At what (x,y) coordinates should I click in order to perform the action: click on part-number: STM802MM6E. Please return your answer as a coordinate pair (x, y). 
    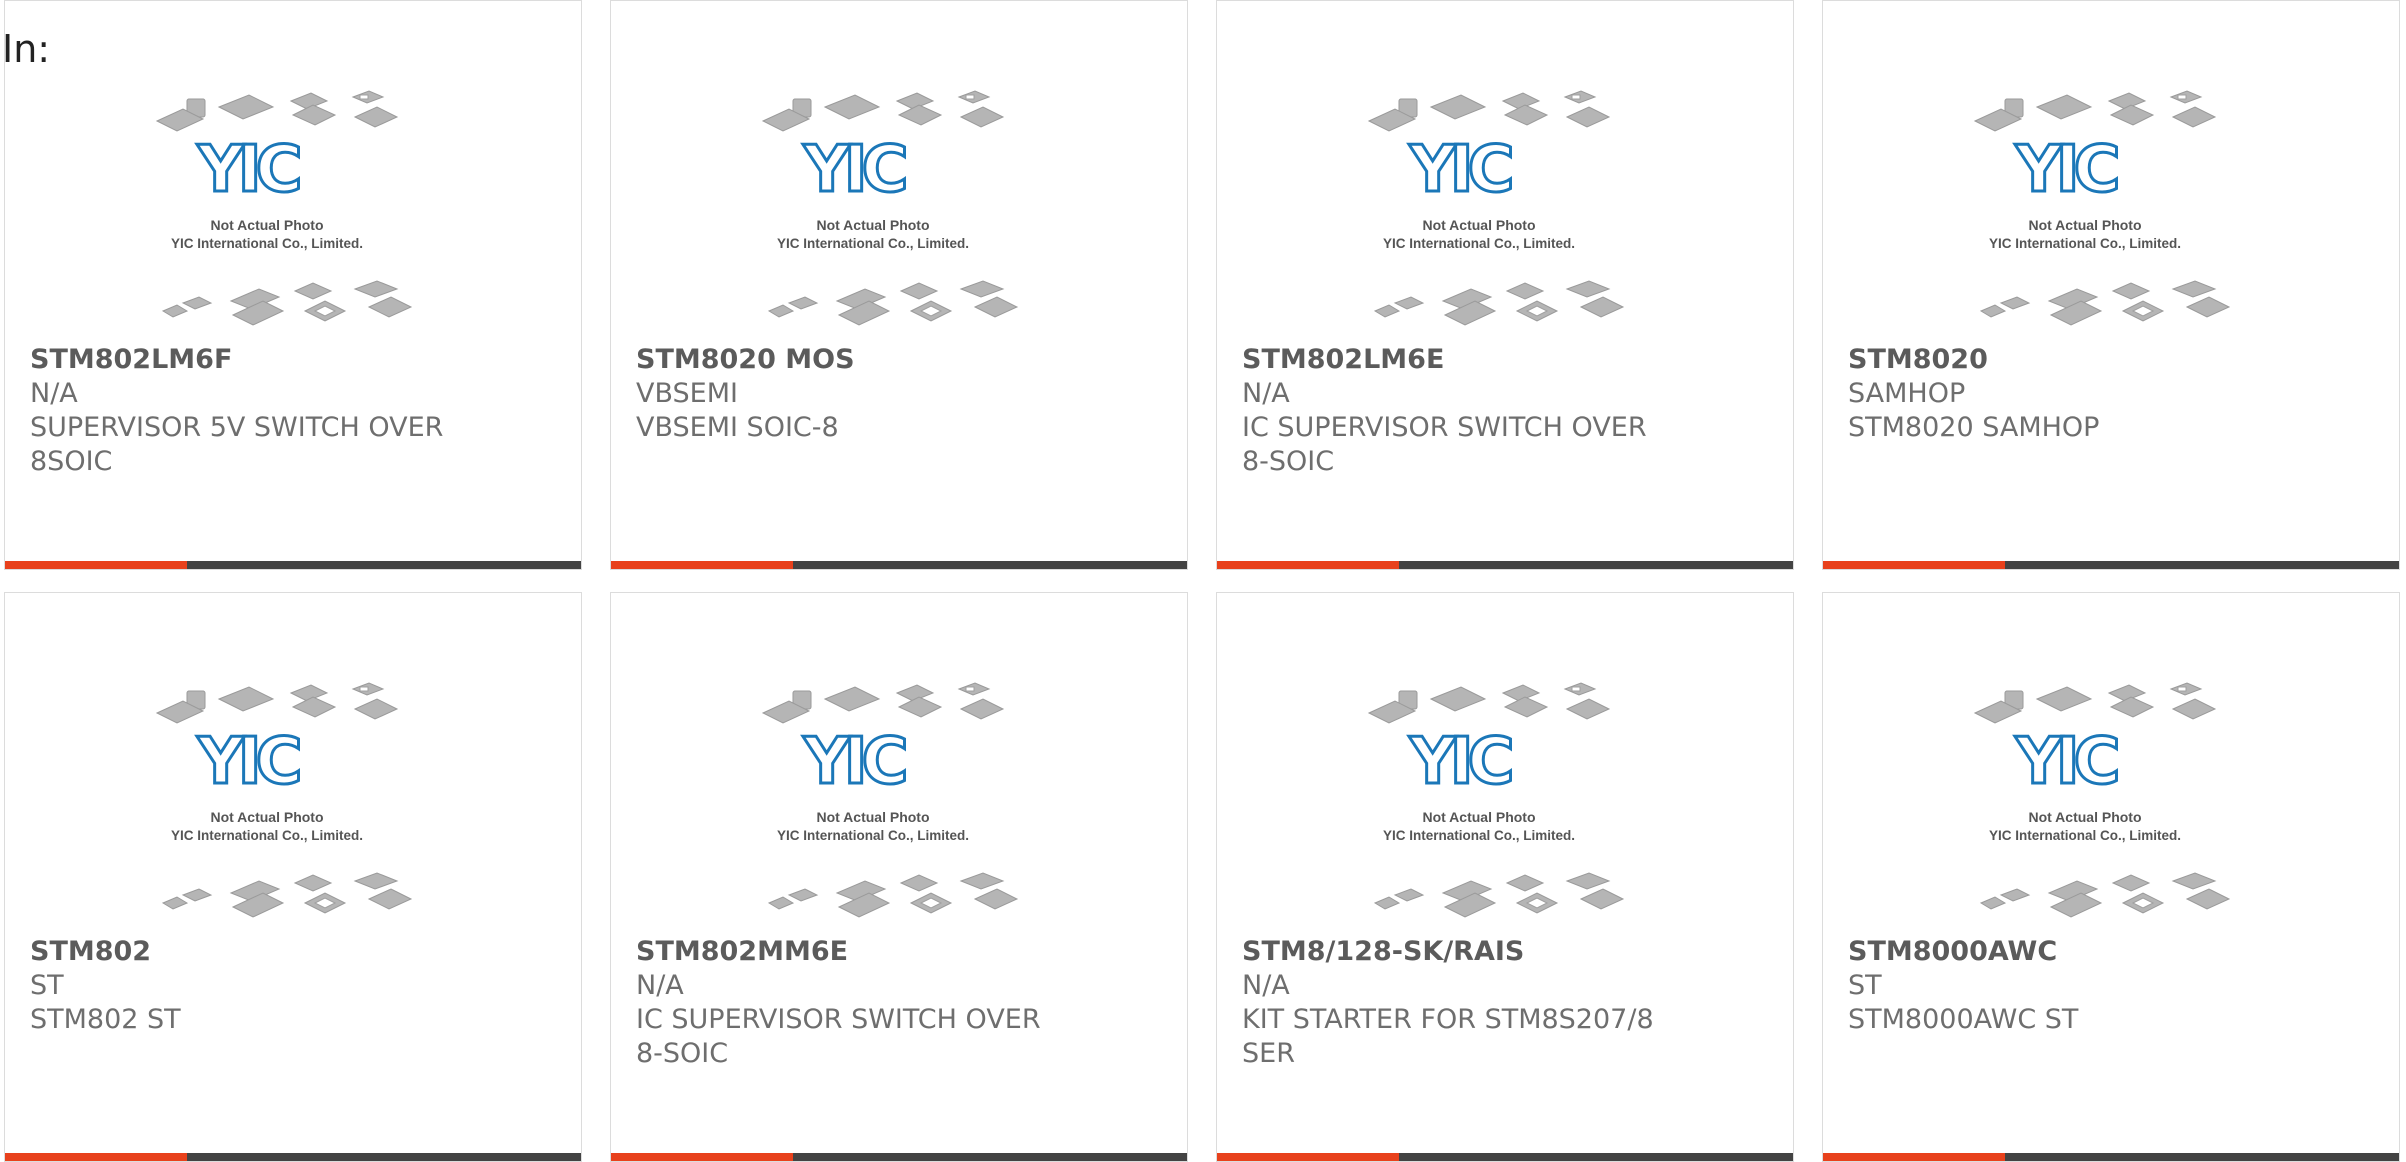
    Looking at the image, I should click on (901, 952).